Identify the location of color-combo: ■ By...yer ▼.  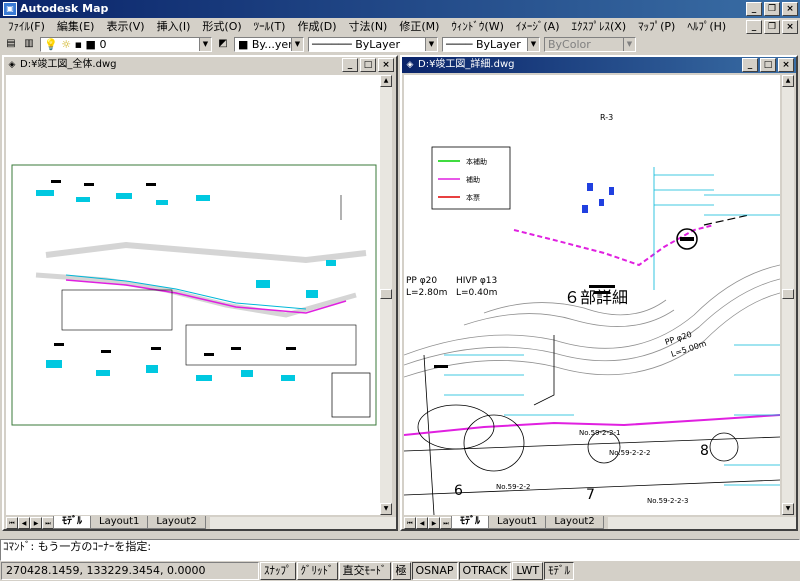
(269, 44).